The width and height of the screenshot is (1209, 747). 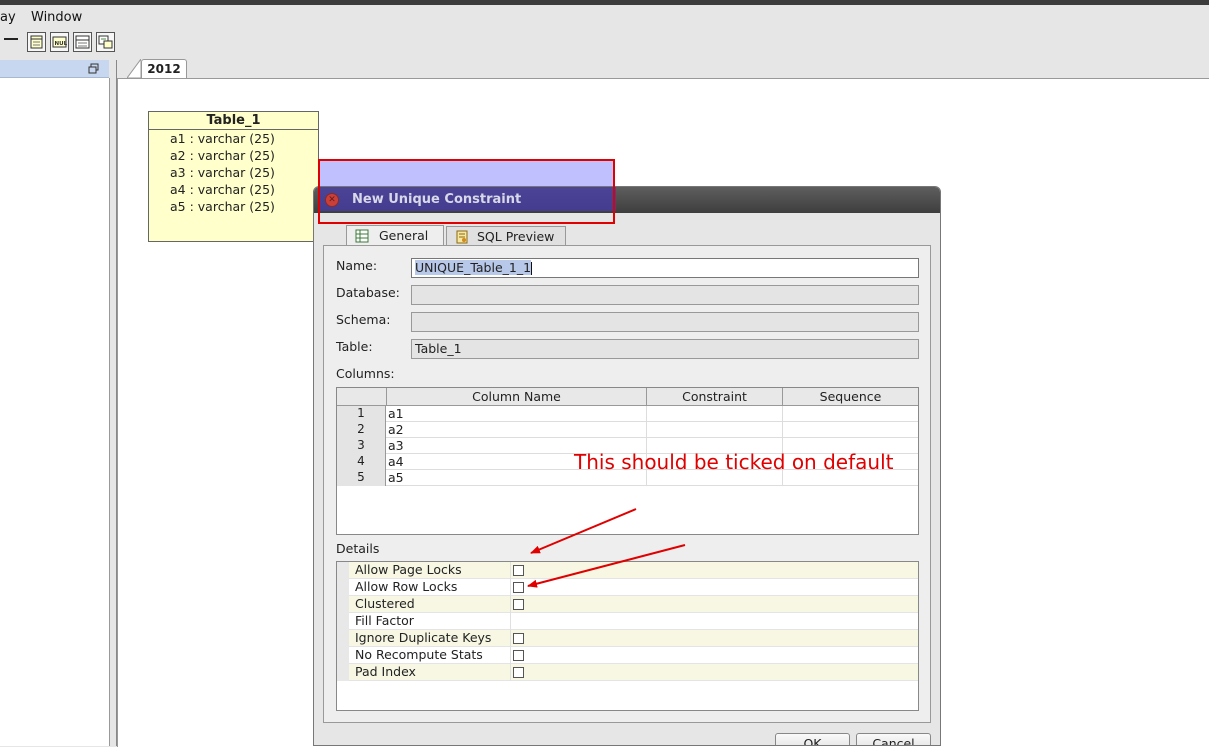 I want to click on null-button: NUL, so click(x=59, y=42).